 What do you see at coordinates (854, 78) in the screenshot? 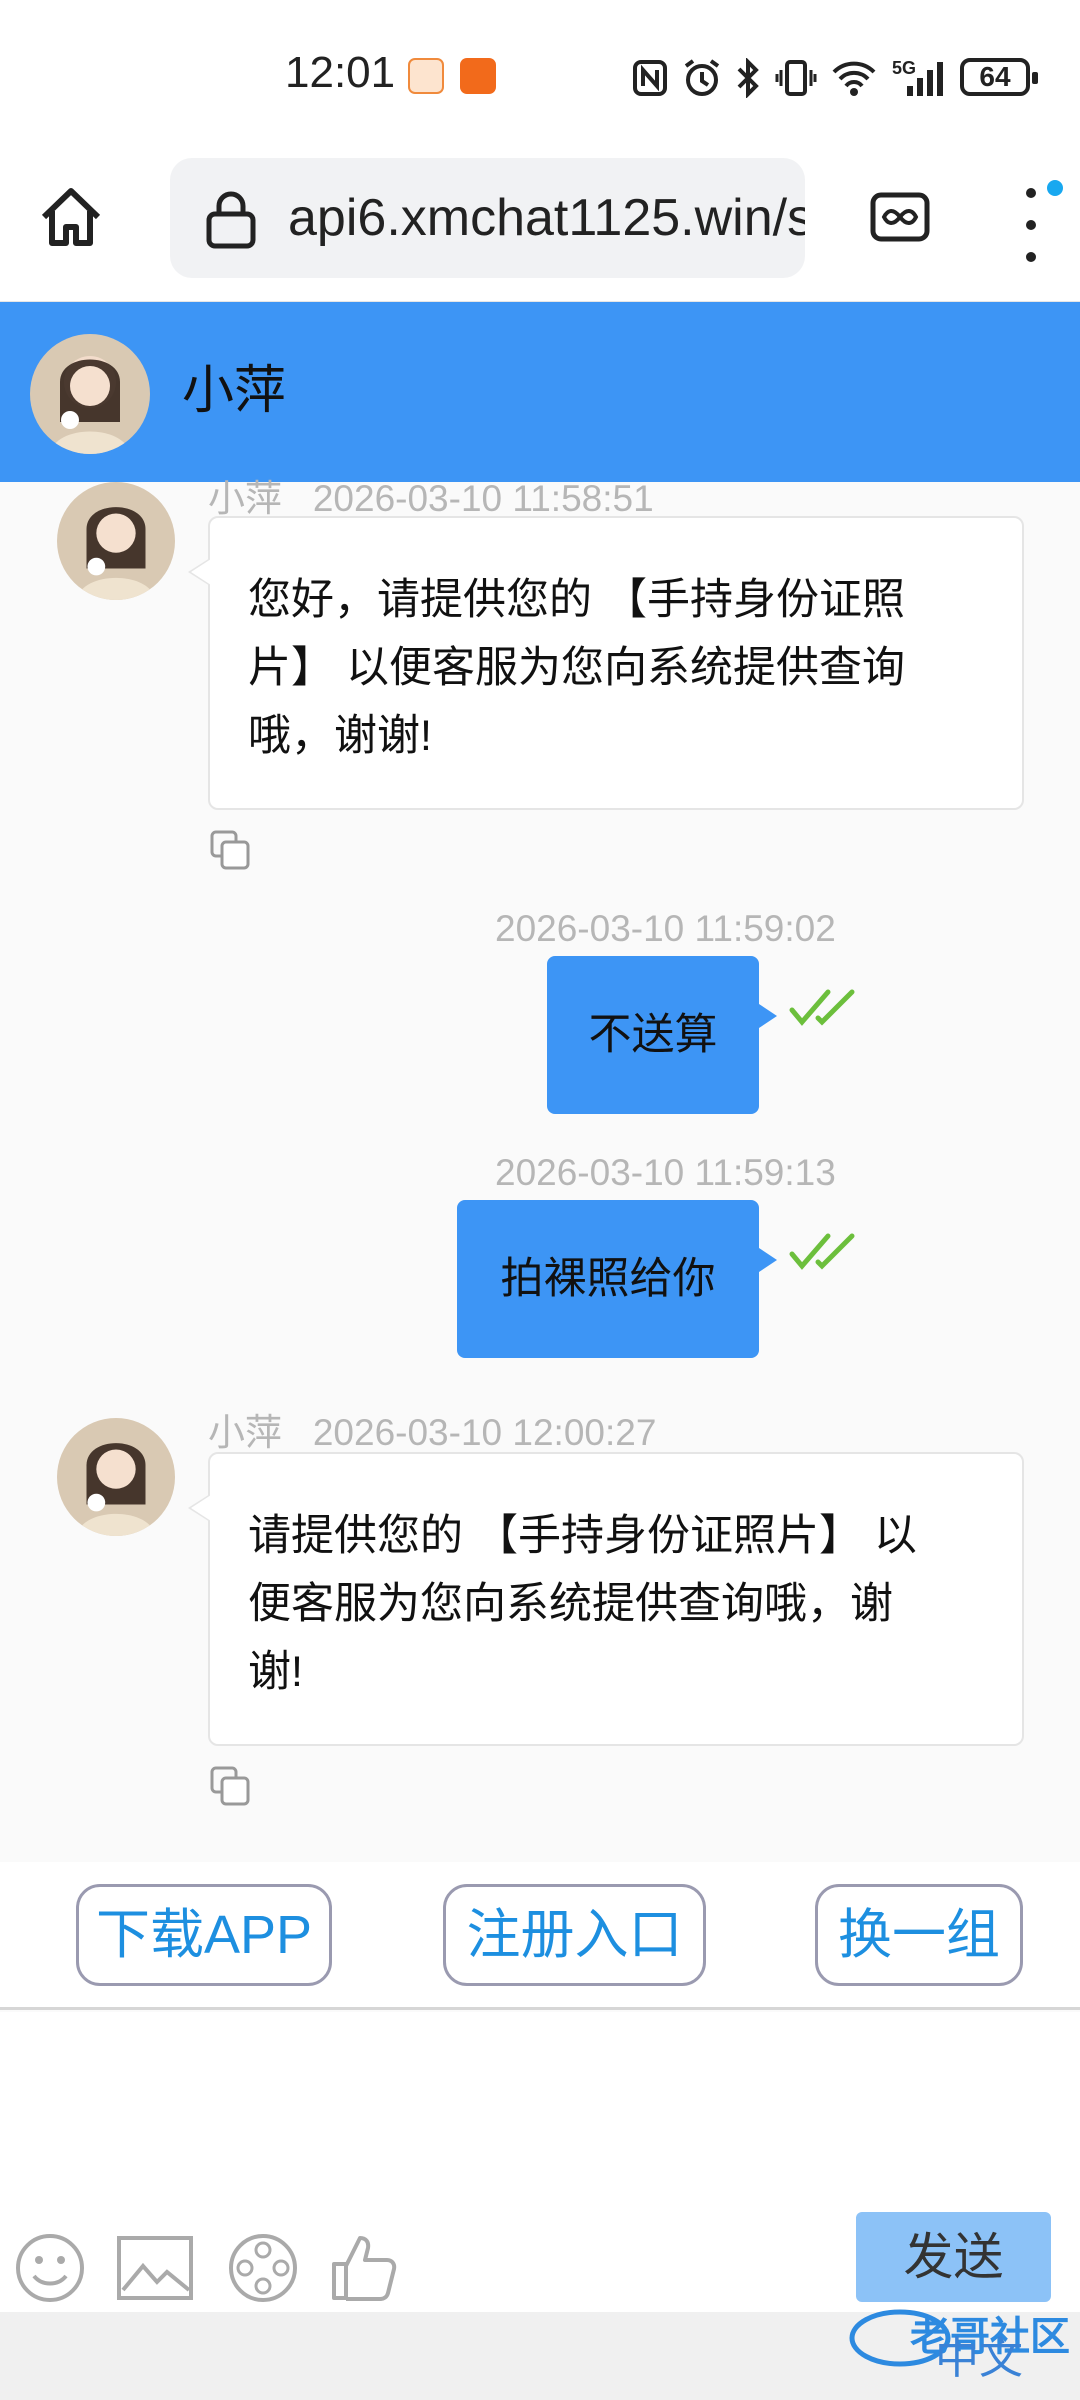
I see `wifi-icon` at bounding box center [854, 78].